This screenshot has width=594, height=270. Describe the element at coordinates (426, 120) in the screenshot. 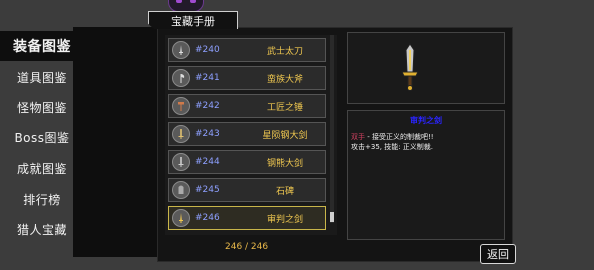

I see `detail-item-name: 审判之剑` at that location.